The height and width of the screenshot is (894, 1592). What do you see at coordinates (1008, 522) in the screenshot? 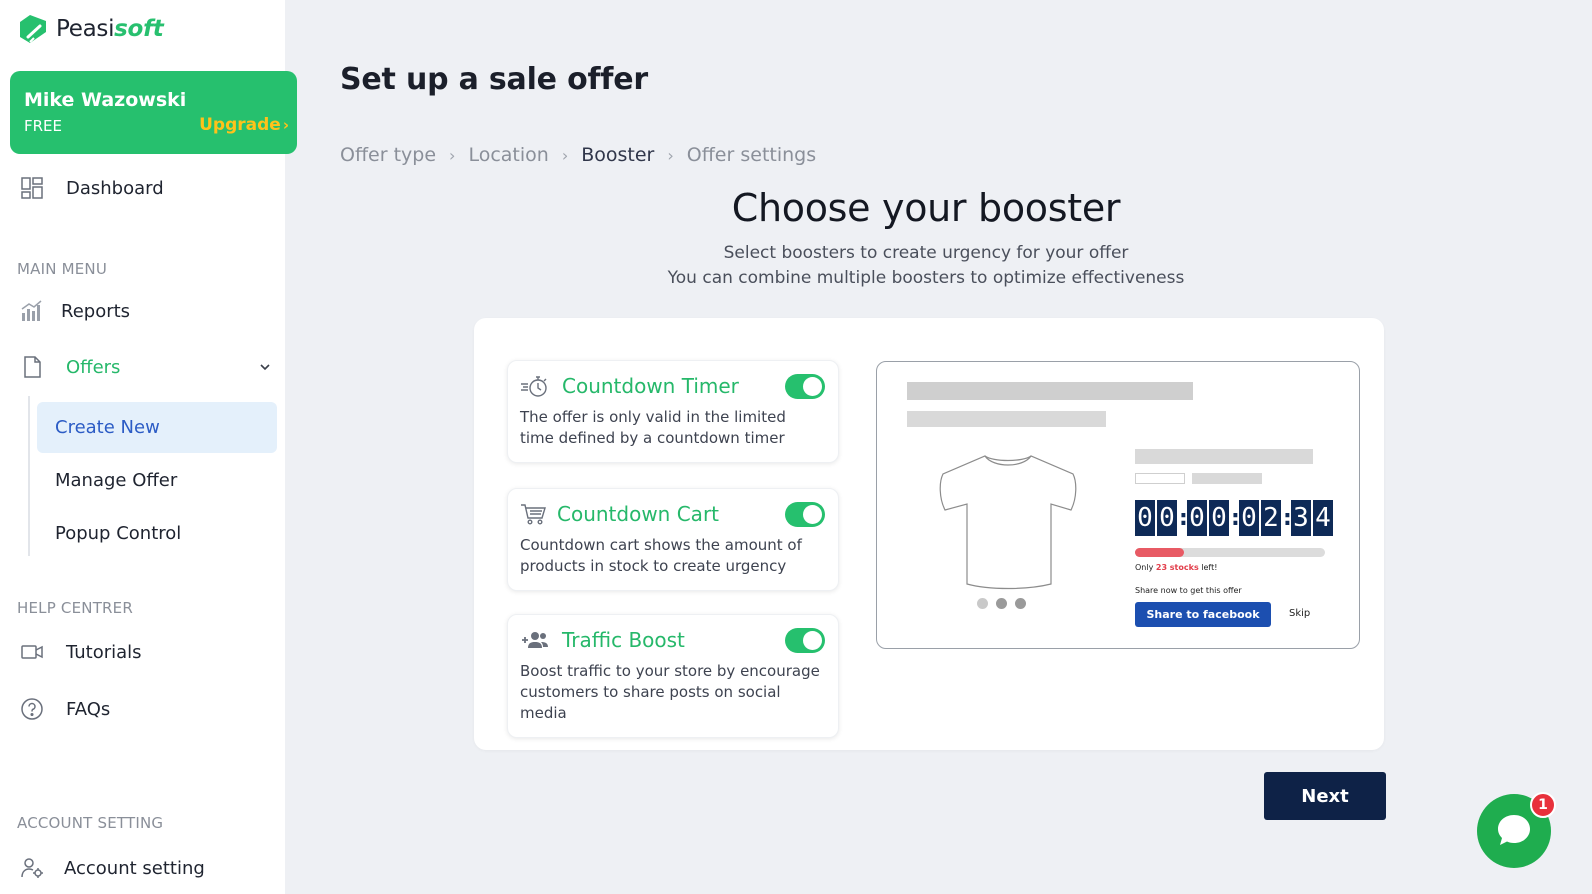
I see `tshirt-icon` at bounding box center [1008, 522].